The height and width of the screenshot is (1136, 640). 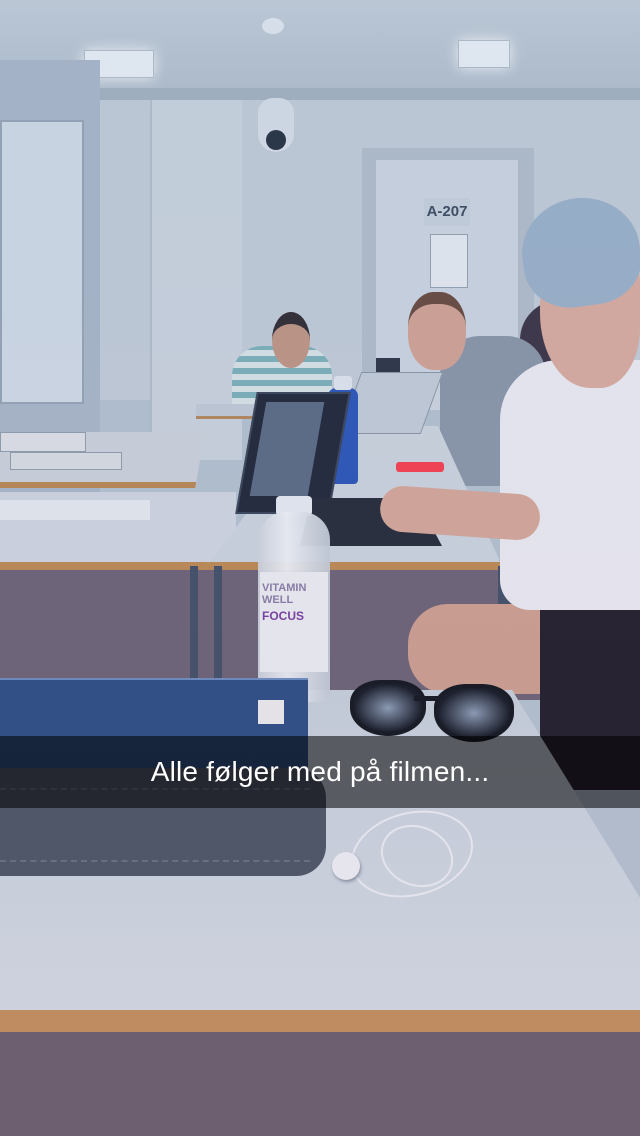 What do you see at coordinates (284, 588) in the screenshot?
I see `bottle-brand-line1: VITAMIN` at bounding box center [284, 588].